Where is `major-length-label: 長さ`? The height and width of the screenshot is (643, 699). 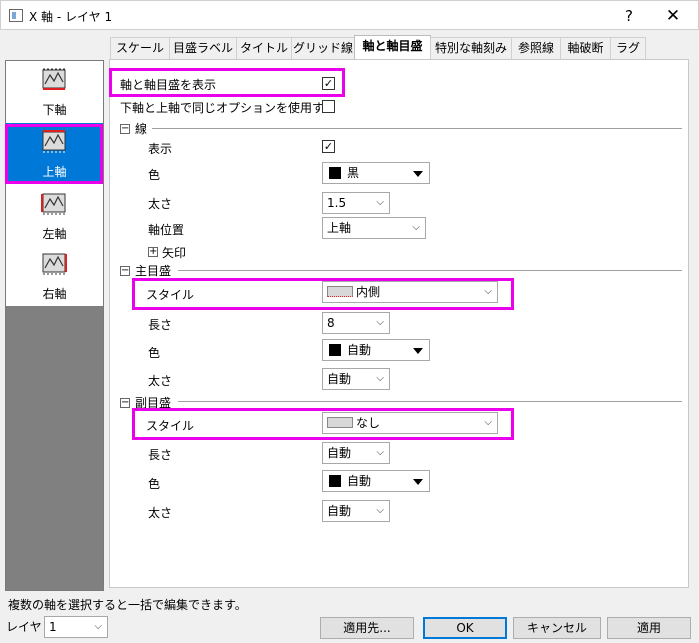 major-length-label: 長さ is located at coordinates (160, 325).